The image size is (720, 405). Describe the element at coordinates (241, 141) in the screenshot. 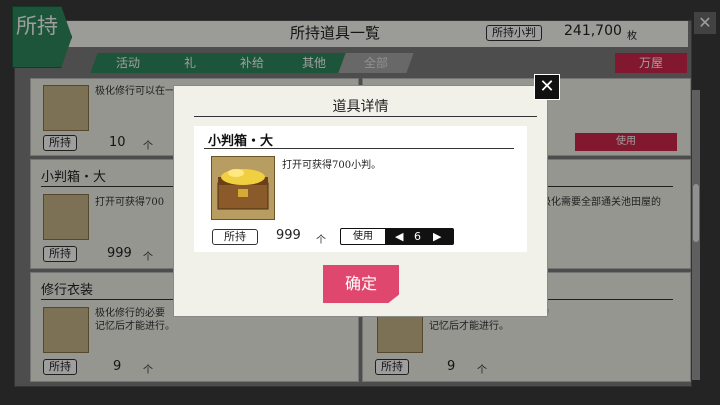

I see `item-name: 小判箱・大` at that location.